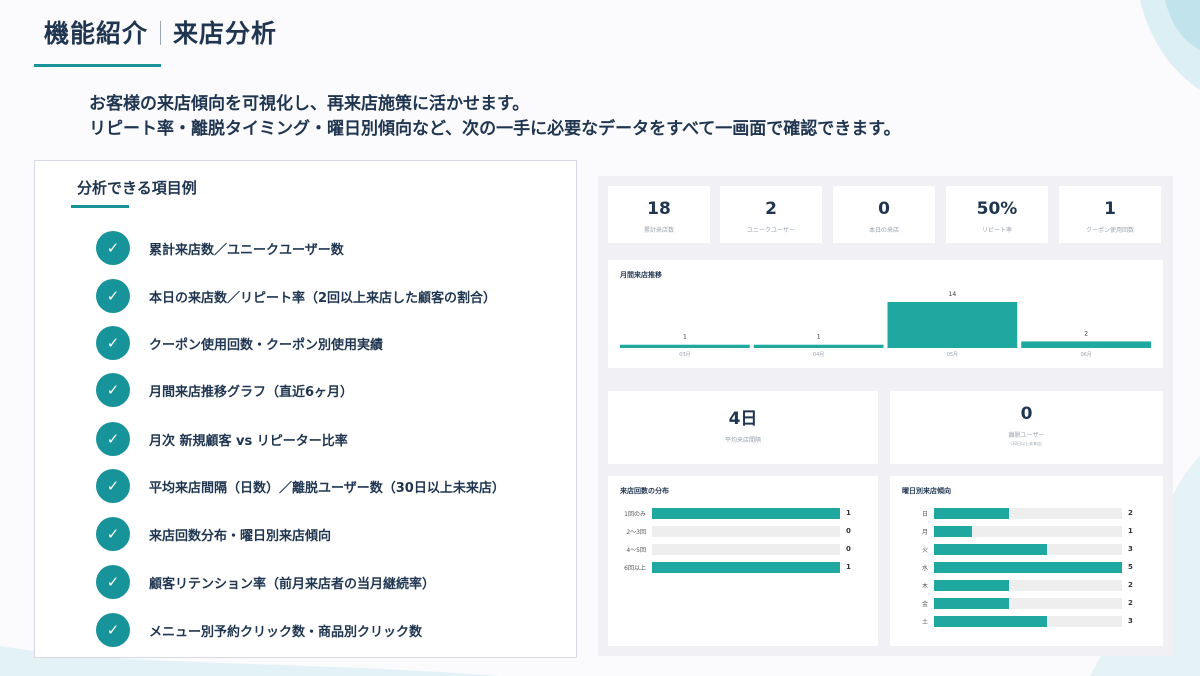 The height and width of the screenshot is (676, 1200). Describe the element at coordinates (924, 514) in the screenshot. I see `bar-row-label: 日` at that location.